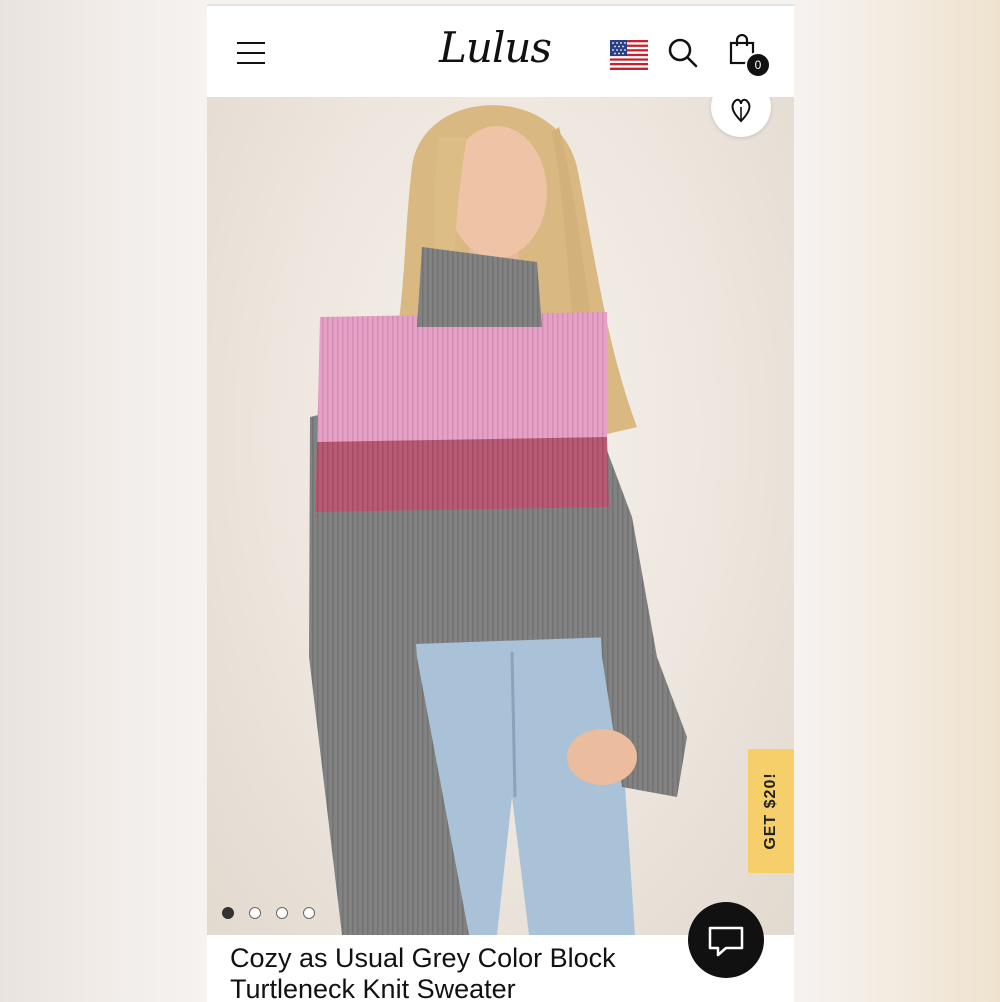 This screenshot has height=1002, width=1000. I want to click on search-icon, so click(683, 53).